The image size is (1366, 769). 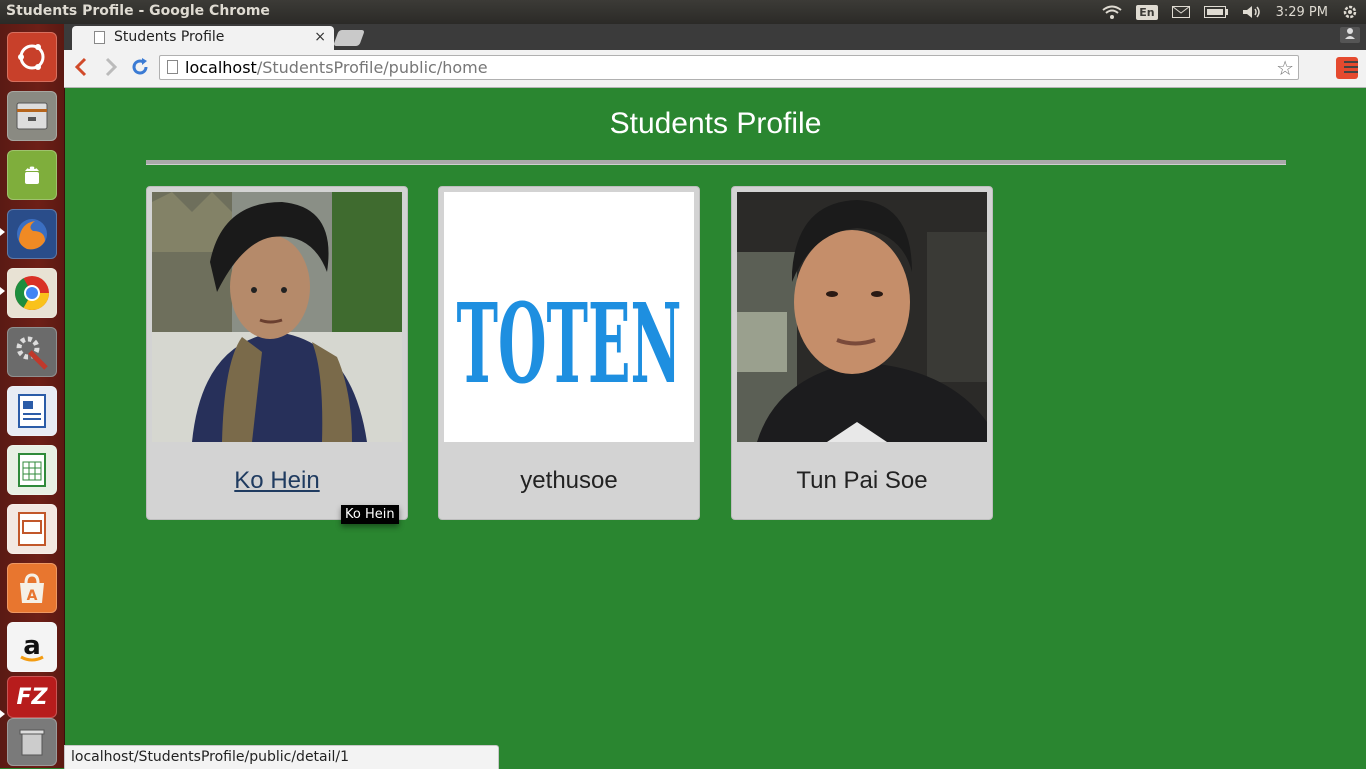 I want to click on tab-title: Students Profile, so click(x=169, y=37).